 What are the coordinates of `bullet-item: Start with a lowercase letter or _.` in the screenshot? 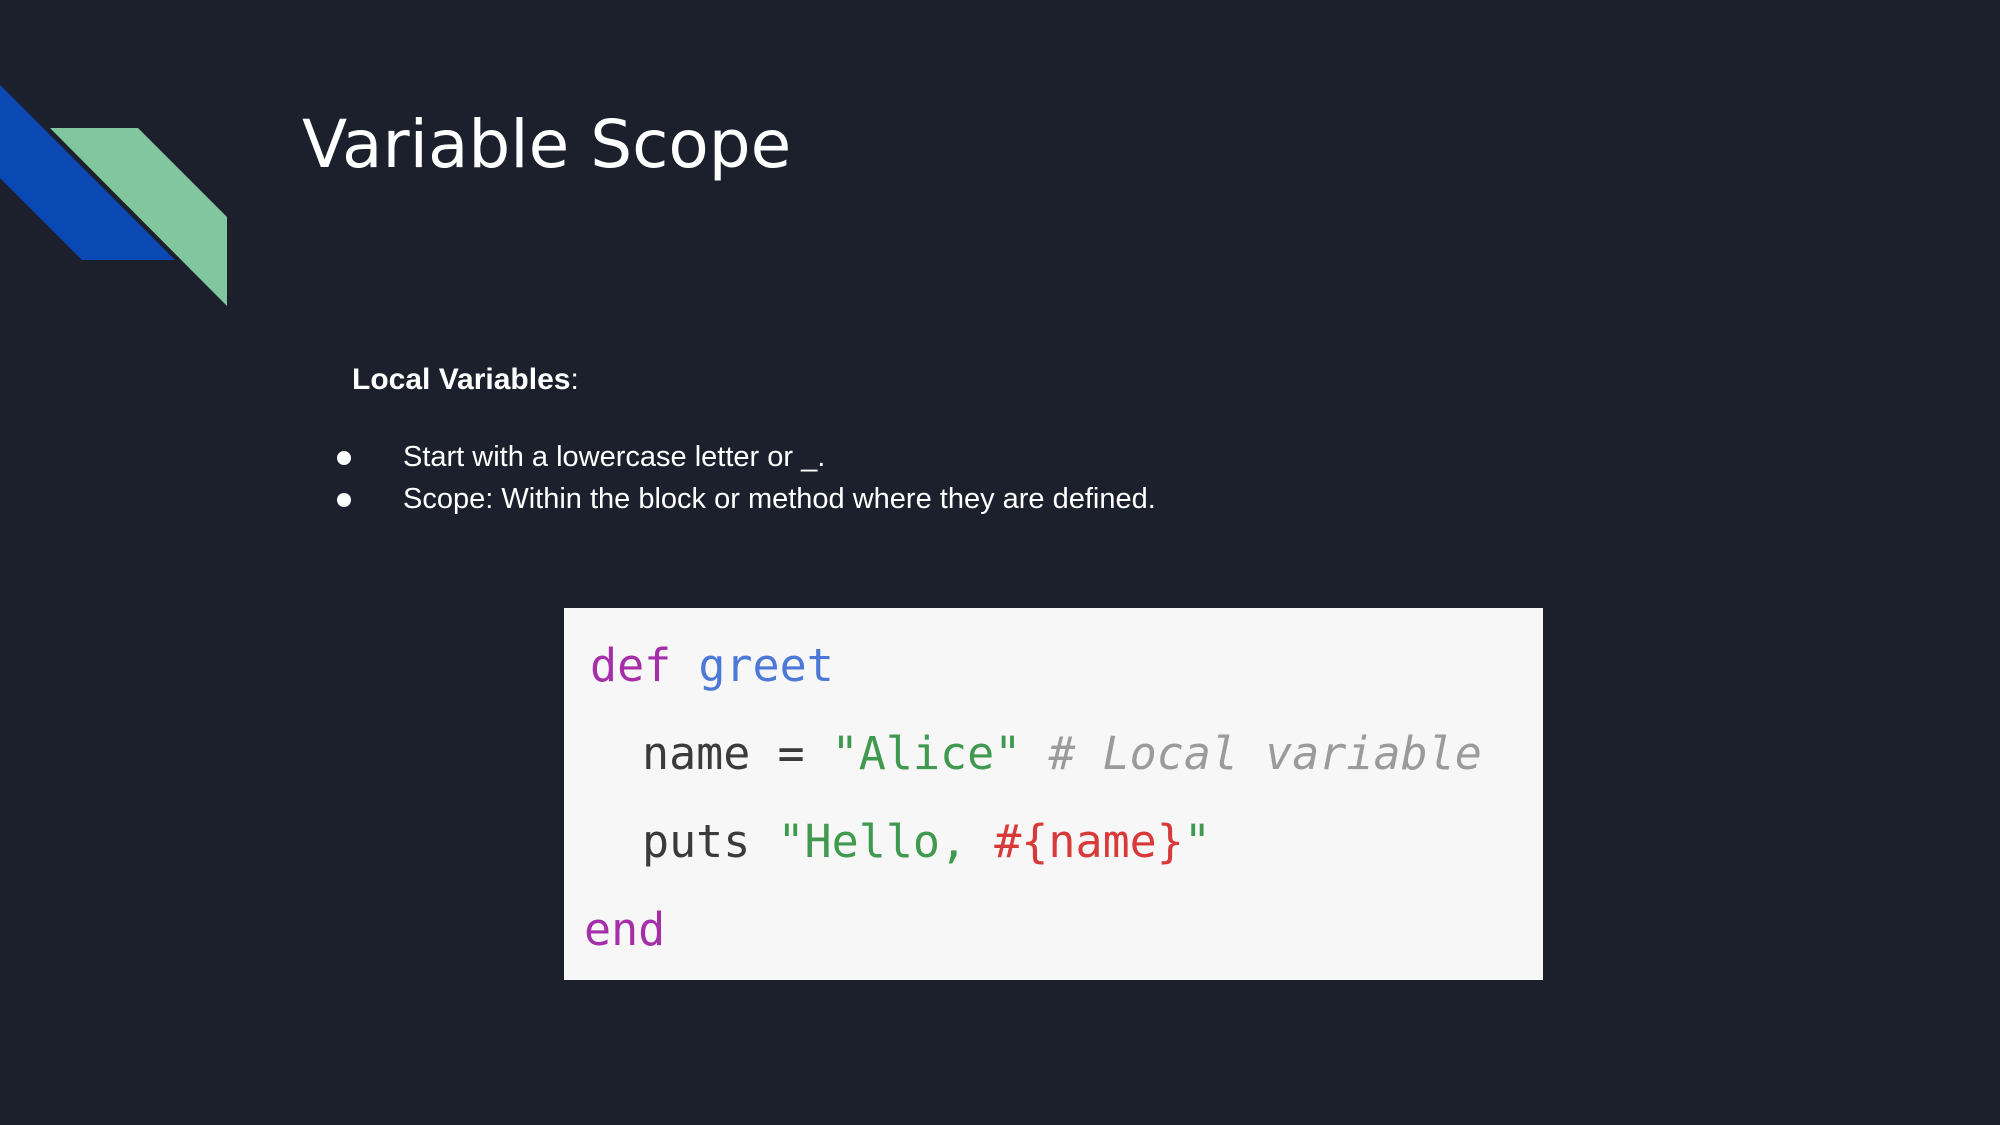 It's located at (744, 457).